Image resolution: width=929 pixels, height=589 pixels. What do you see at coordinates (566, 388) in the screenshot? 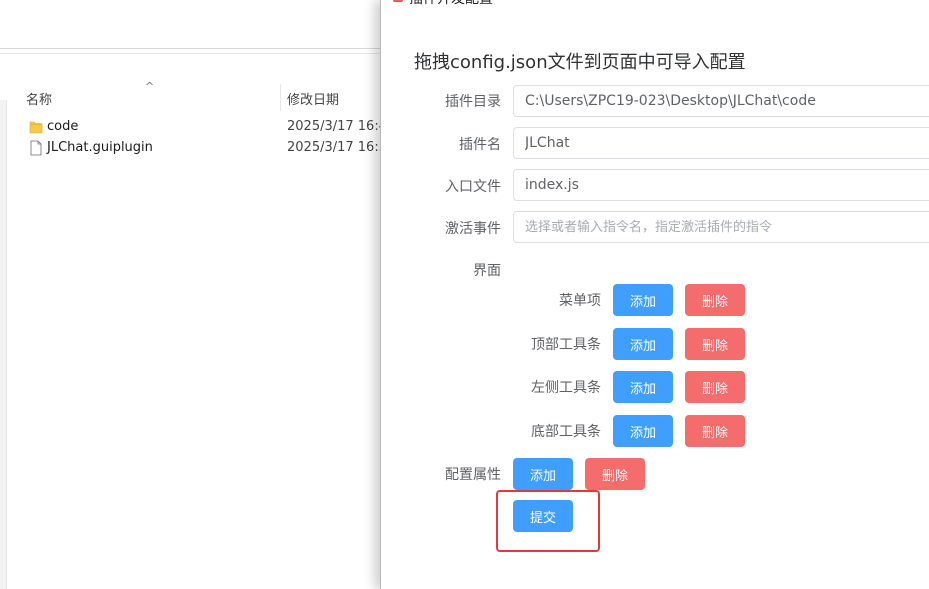
I see `left-toolbar-label: 左侧工具条` at bounding box center [566, 388].